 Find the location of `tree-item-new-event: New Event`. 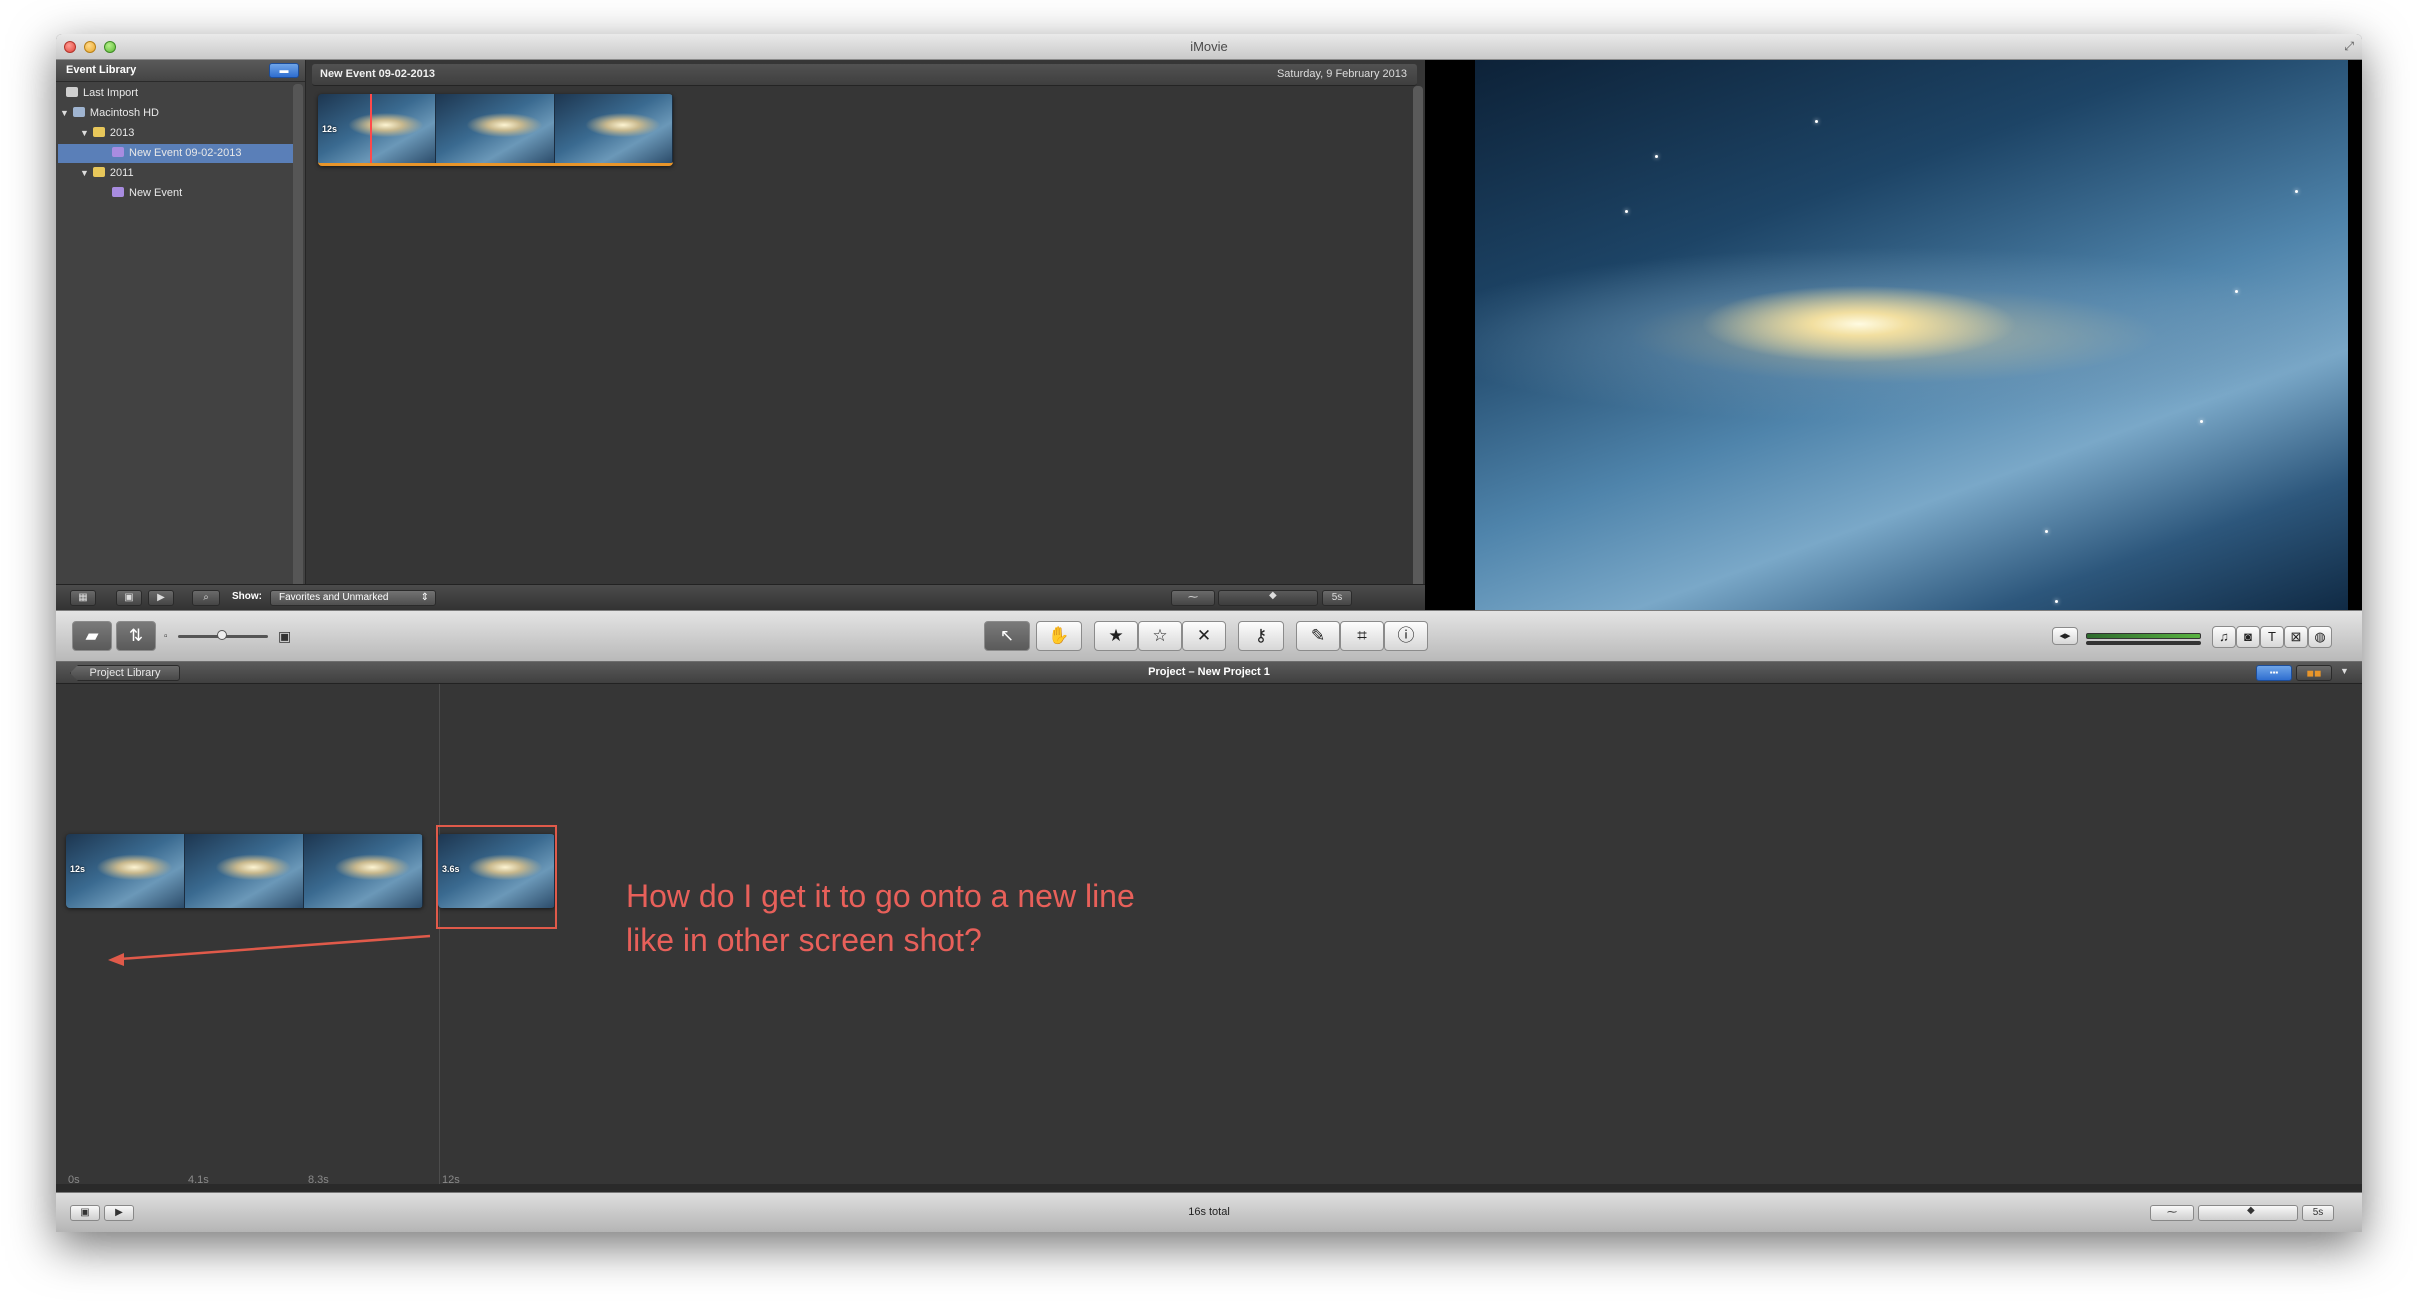

tree-item-new-event: New Event is located at coordinates (147, 193).